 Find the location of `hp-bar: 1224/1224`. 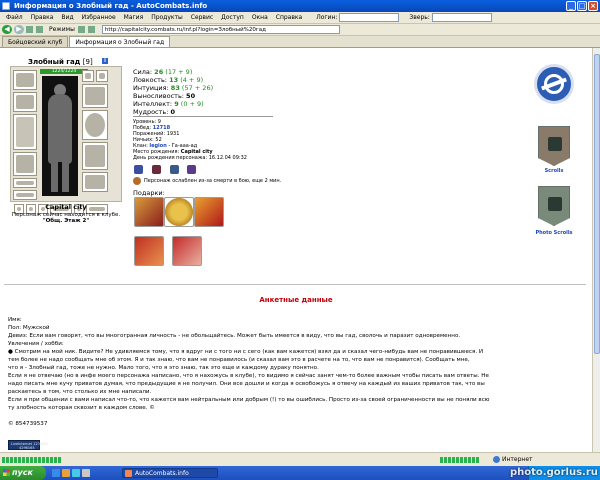

hp-bar: 1224/1224 is located at coordinates (64, 71).